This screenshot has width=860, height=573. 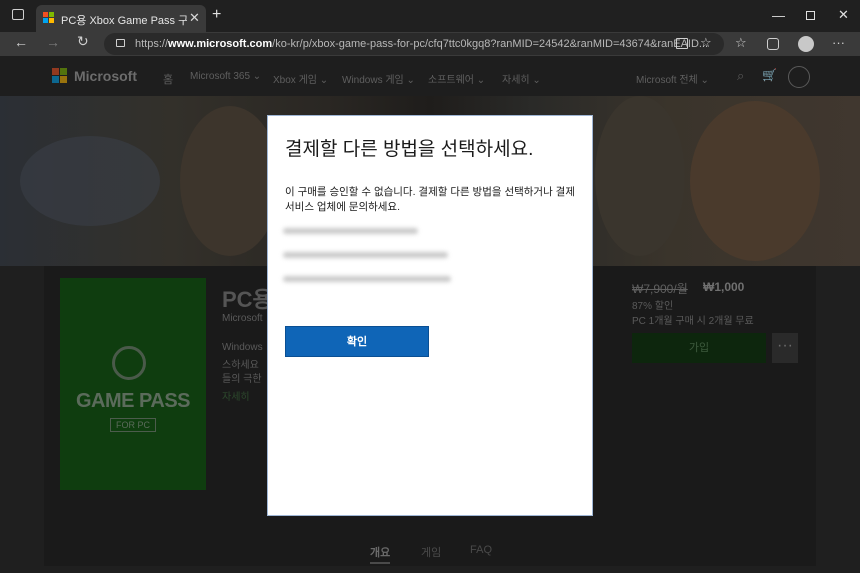 I want to click on microsoft-brand: Microsoft, so click(x=105, y=76).